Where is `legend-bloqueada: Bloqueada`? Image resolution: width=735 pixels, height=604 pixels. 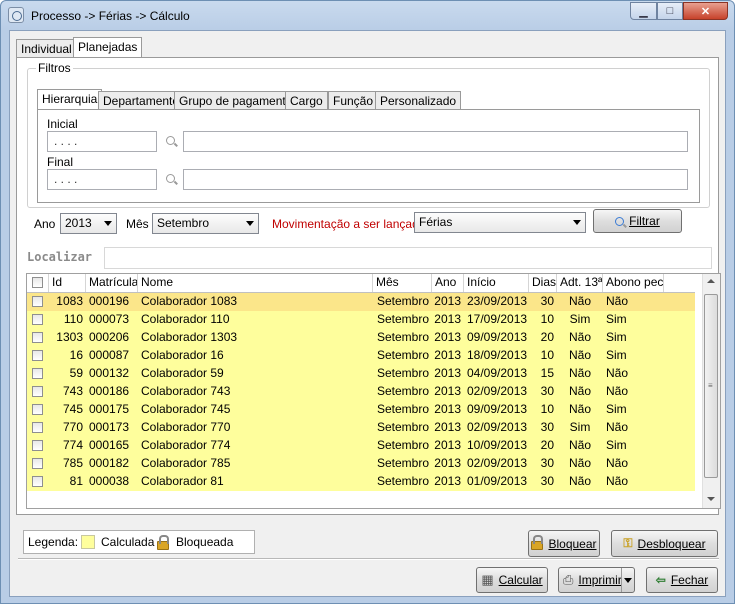
legend-bloqueada: Bloqueada is located at coordinates (205, 542).